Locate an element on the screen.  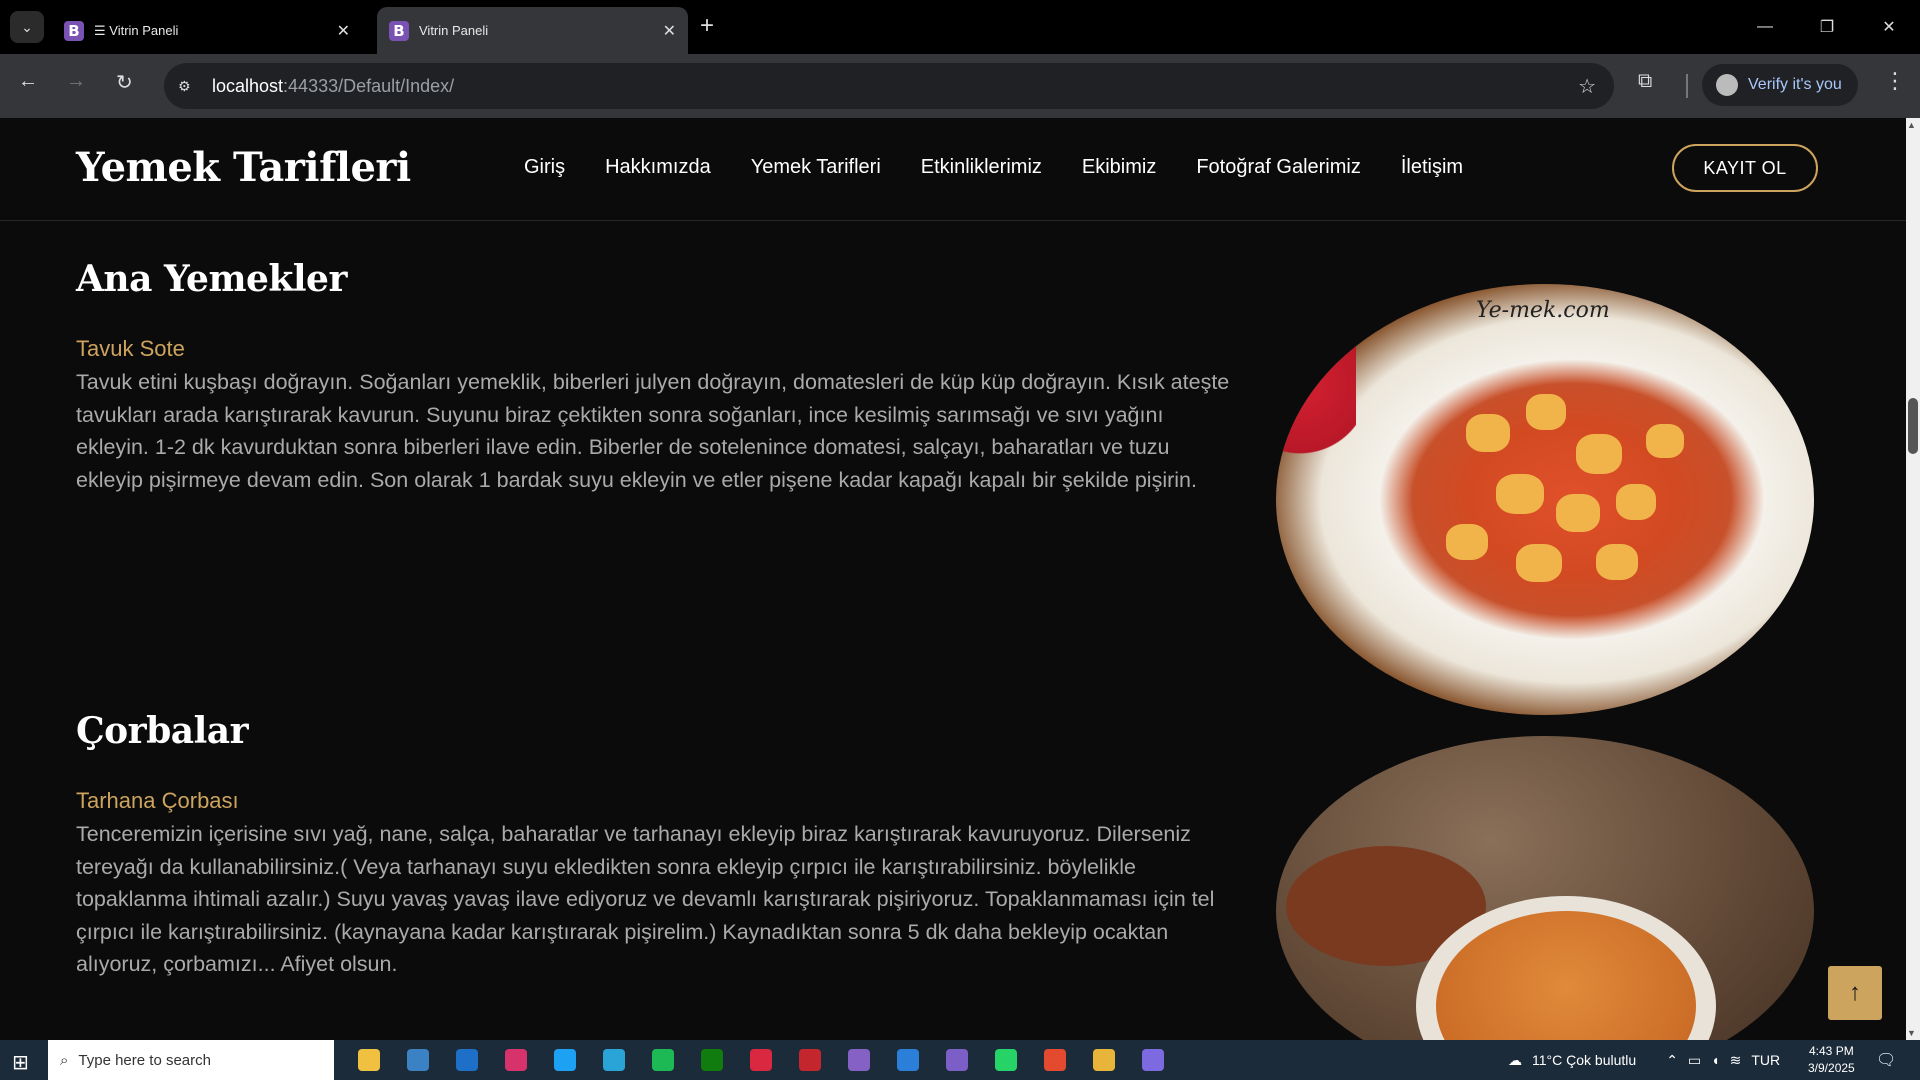
nav-item-iletisim: İletişim is located at coordinates (1432, 167).